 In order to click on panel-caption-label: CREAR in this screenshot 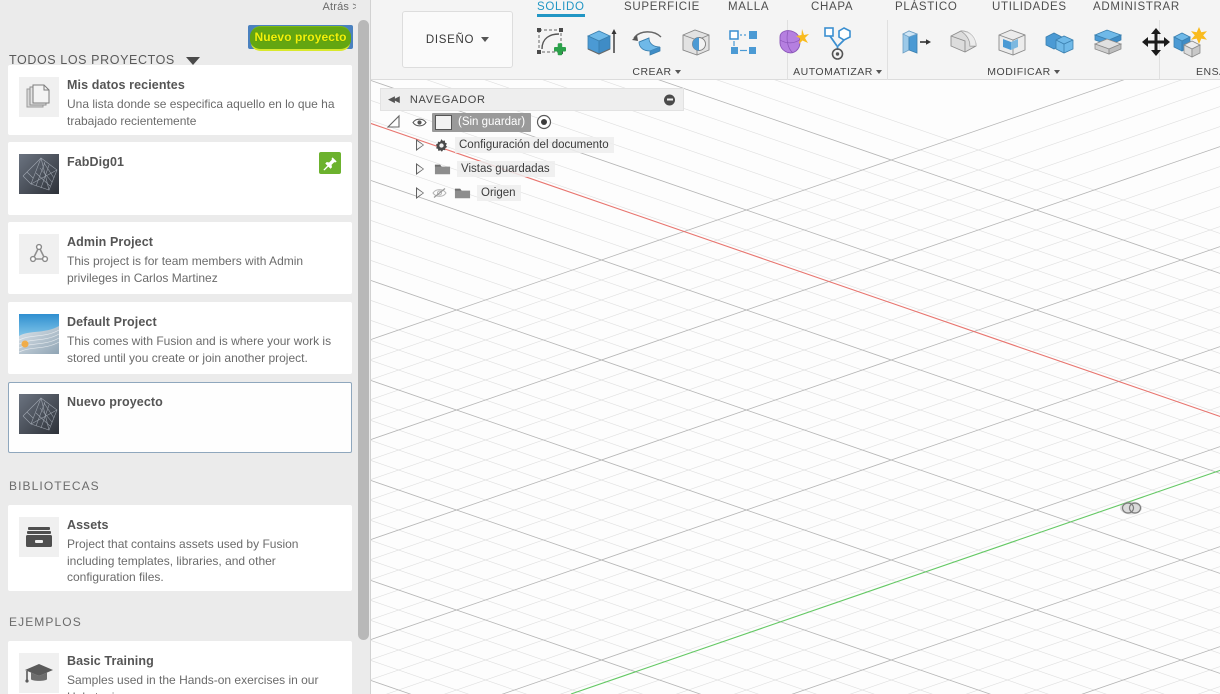, I will do `click(652, 72)`.